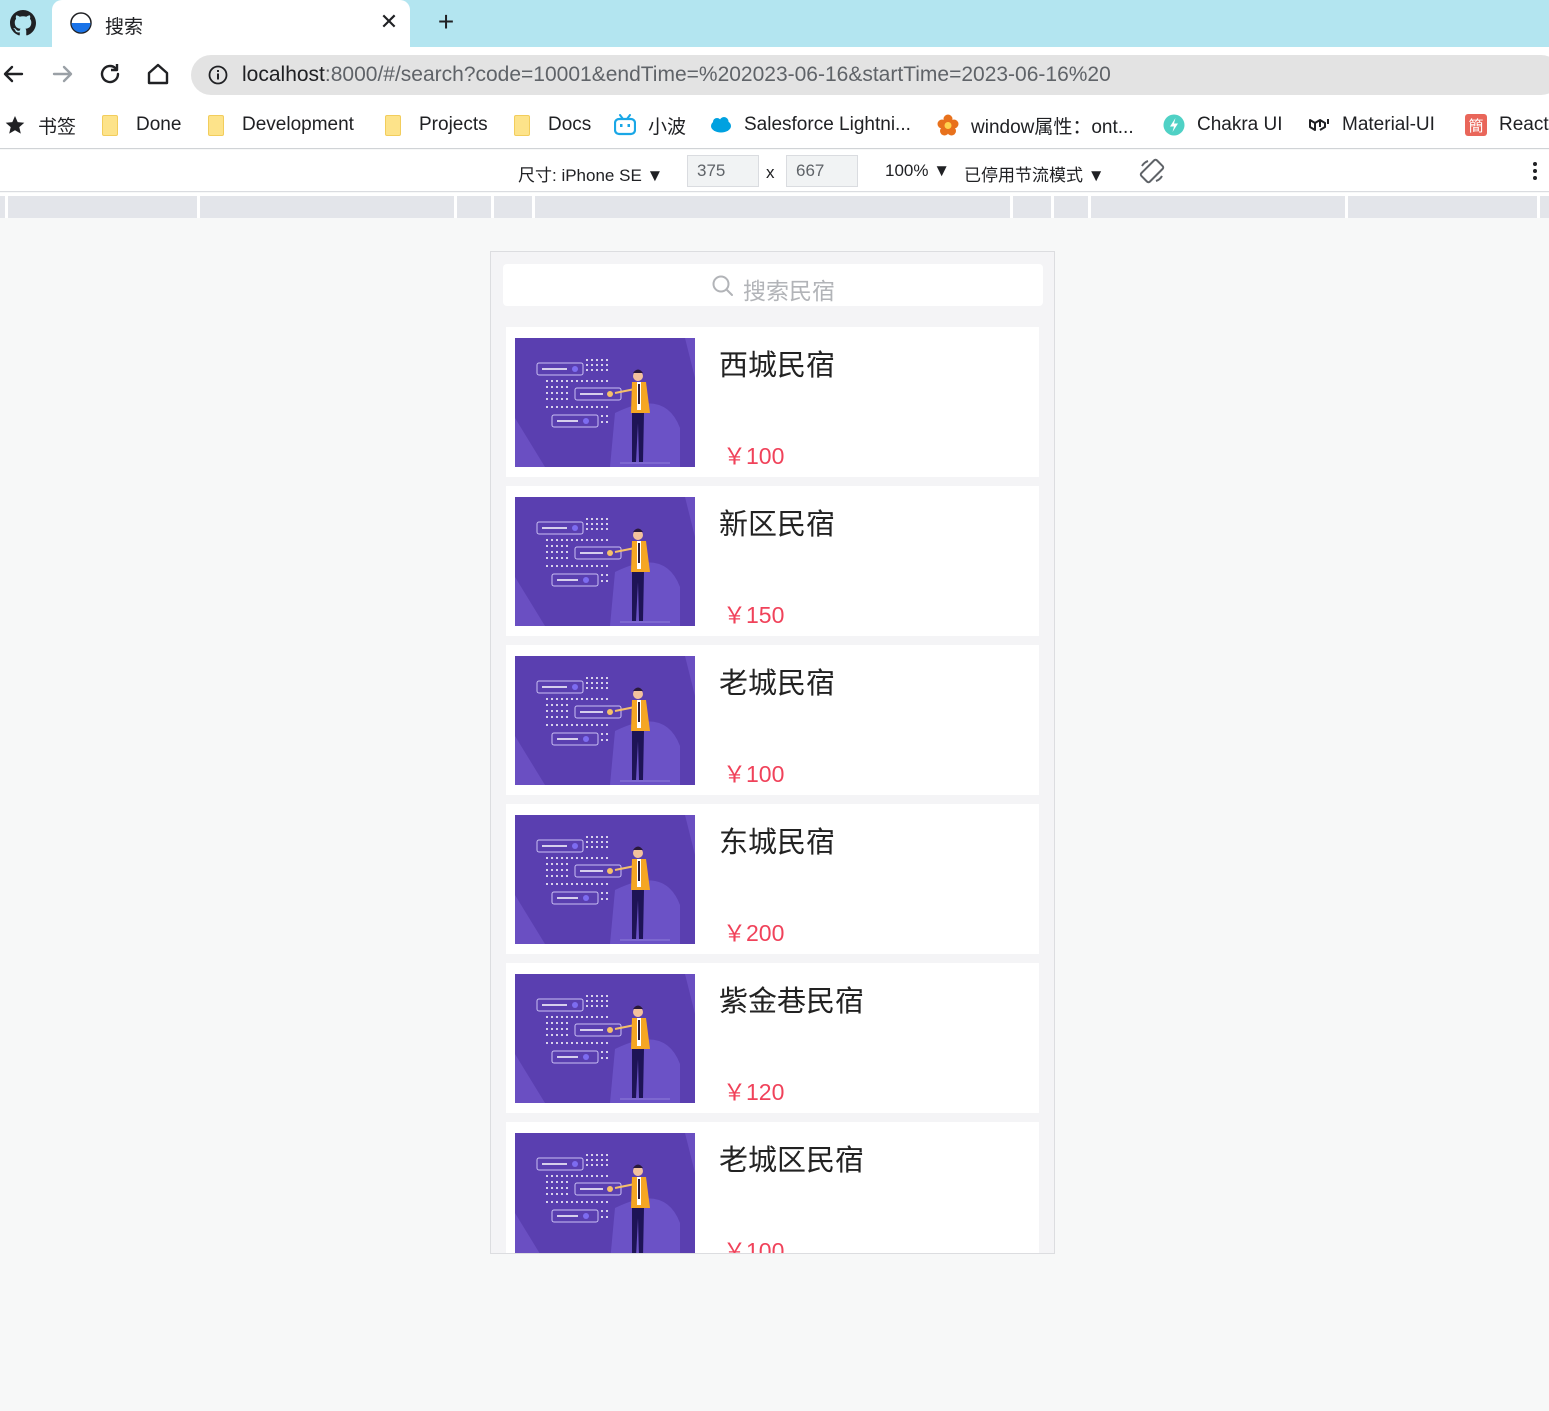 This screenshot has height=1411, width=1549. Describe the element at coordinates (791, 1158) in the screenshot. I see `listing-title: 老城区民宿` at that location.